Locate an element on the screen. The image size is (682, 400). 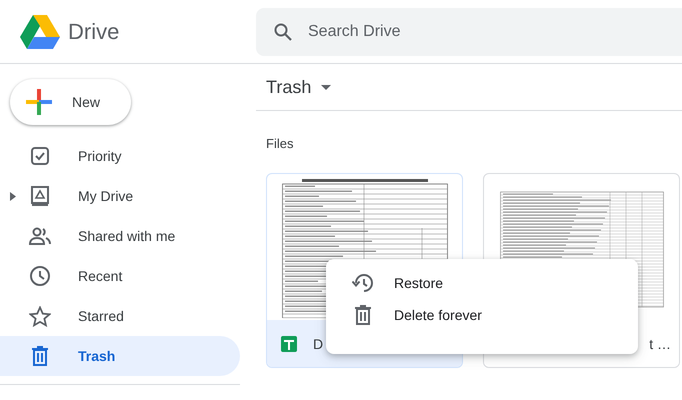
checkbox-icon is located at coordinates (40, 156).